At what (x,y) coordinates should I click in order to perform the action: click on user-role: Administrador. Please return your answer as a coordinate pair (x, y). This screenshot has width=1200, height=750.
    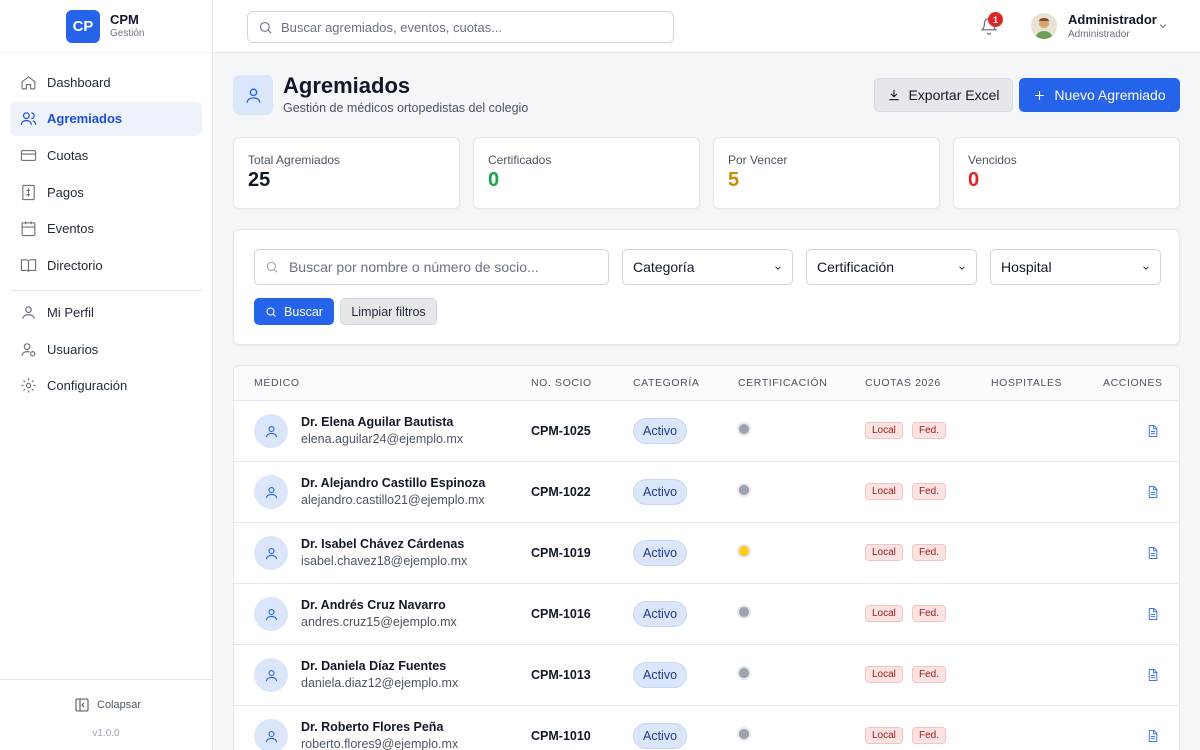
    Looking at the image, I should click on (1099, 34).